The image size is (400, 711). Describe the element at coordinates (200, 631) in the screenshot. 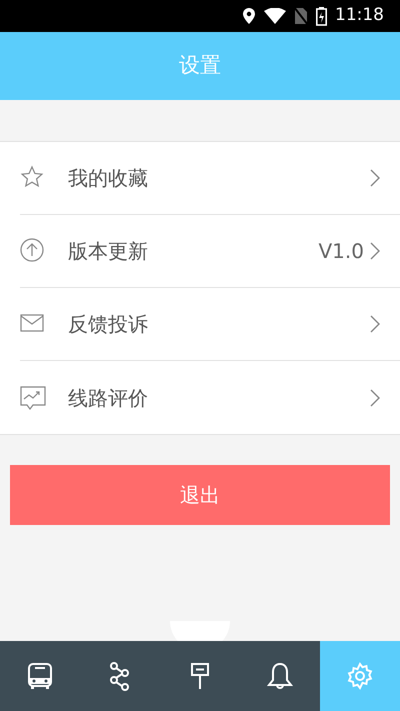

I see `tab-bump` at that location.